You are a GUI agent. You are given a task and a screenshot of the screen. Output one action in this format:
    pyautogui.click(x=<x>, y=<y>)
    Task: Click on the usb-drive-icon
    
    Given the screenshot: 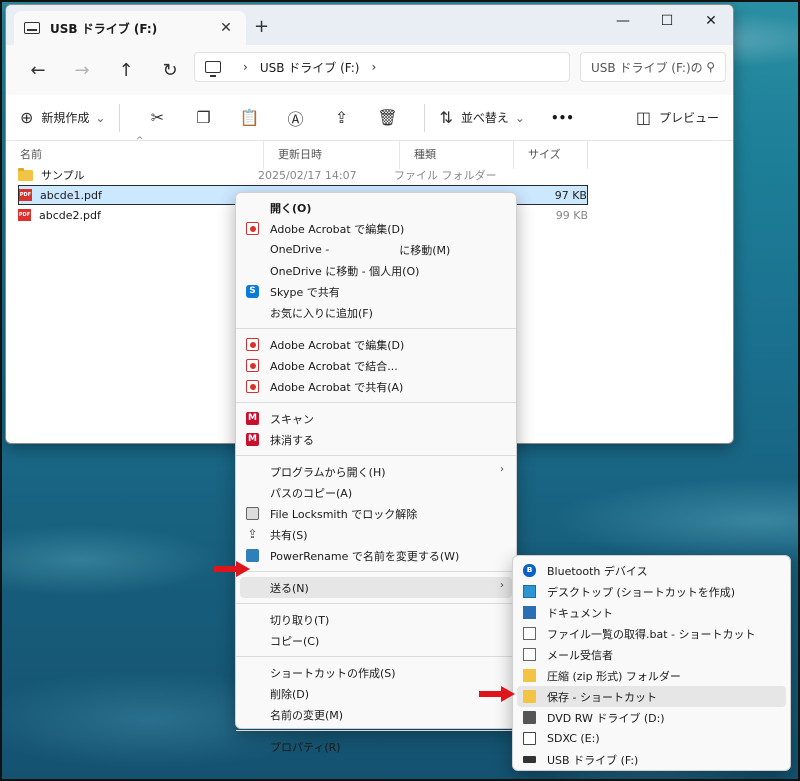 What is the action you would take?
    pyautogui.click(x=529, y=759)
    